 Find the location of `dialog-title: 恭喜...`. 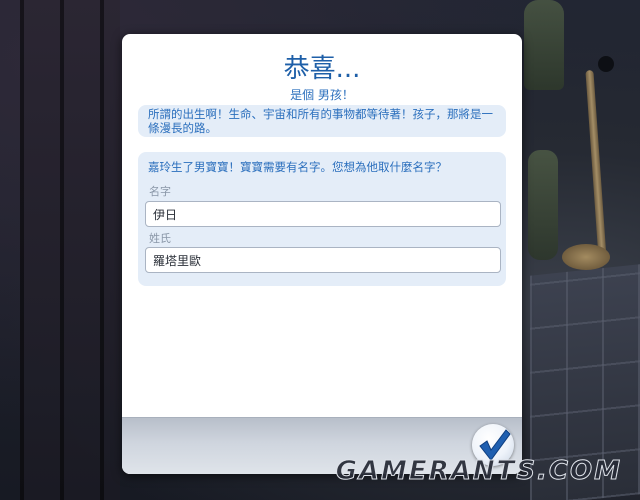

dialog-title: 恭喜... is located at coordinates (322, 69).